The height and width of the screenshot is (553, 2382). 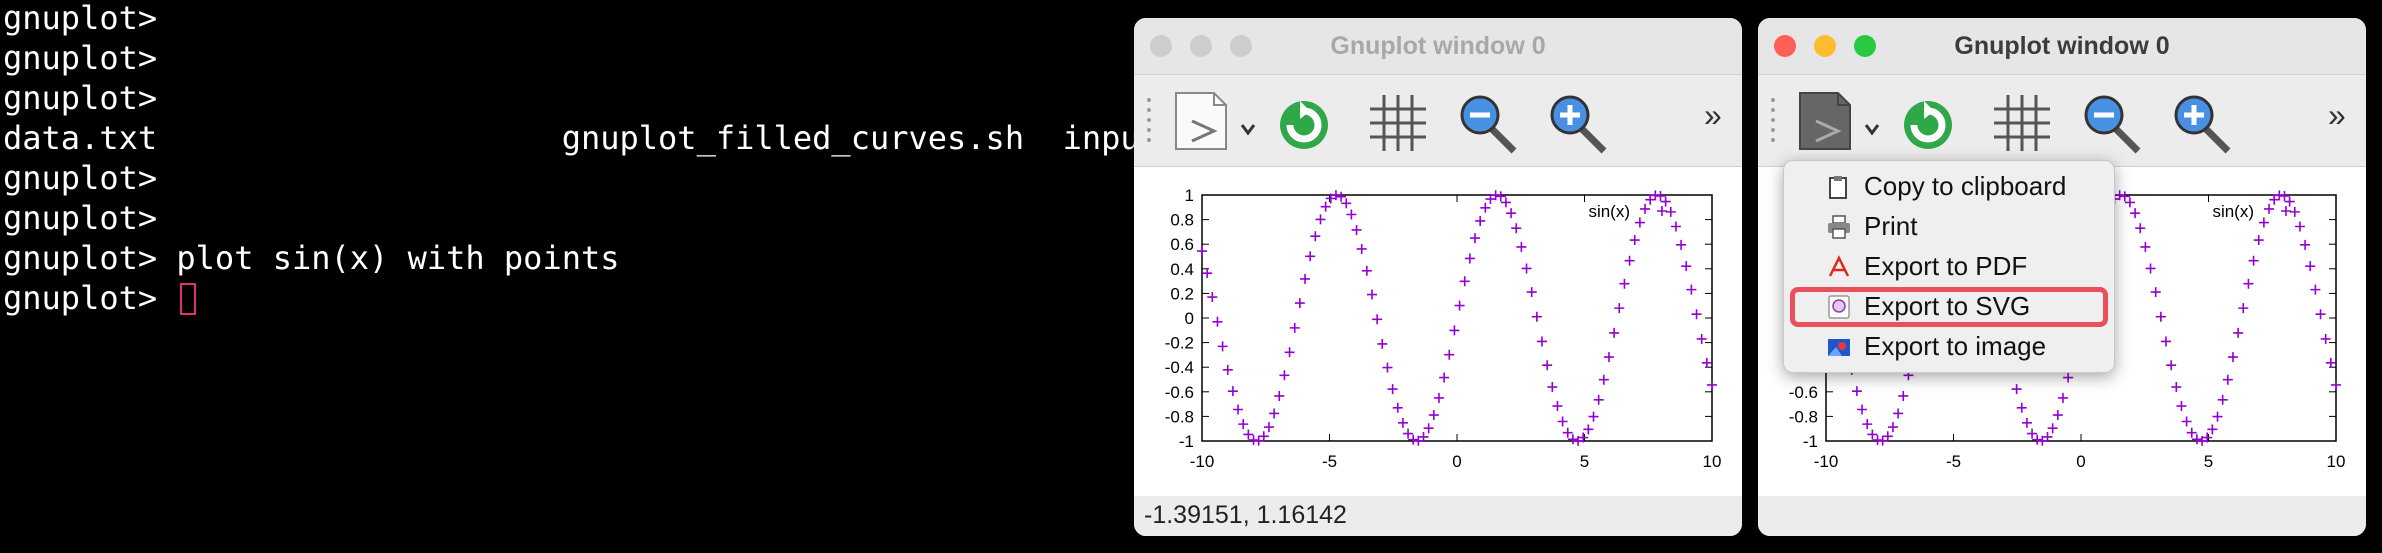 I want to click on x-tick-label: 10, so click(x=1712, y=461).